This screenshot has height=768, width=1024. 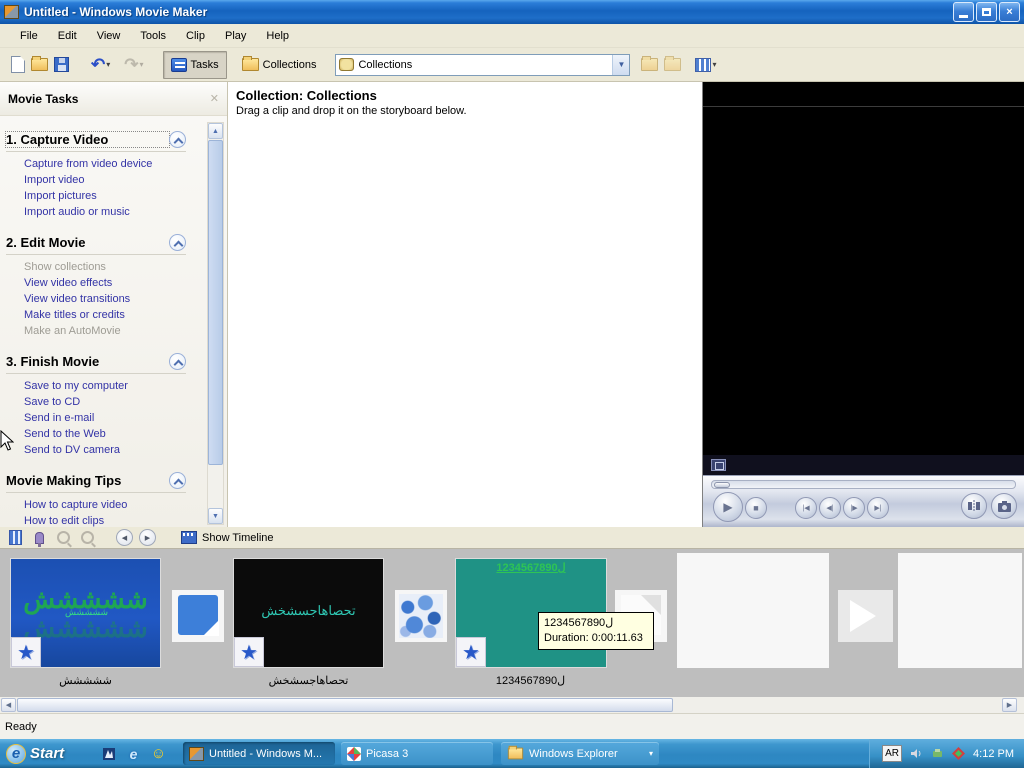 What do you see at coordinates (39, 538) in the screenshot?
I see `narrate-timeline-button` at bounding box center [39, 538].